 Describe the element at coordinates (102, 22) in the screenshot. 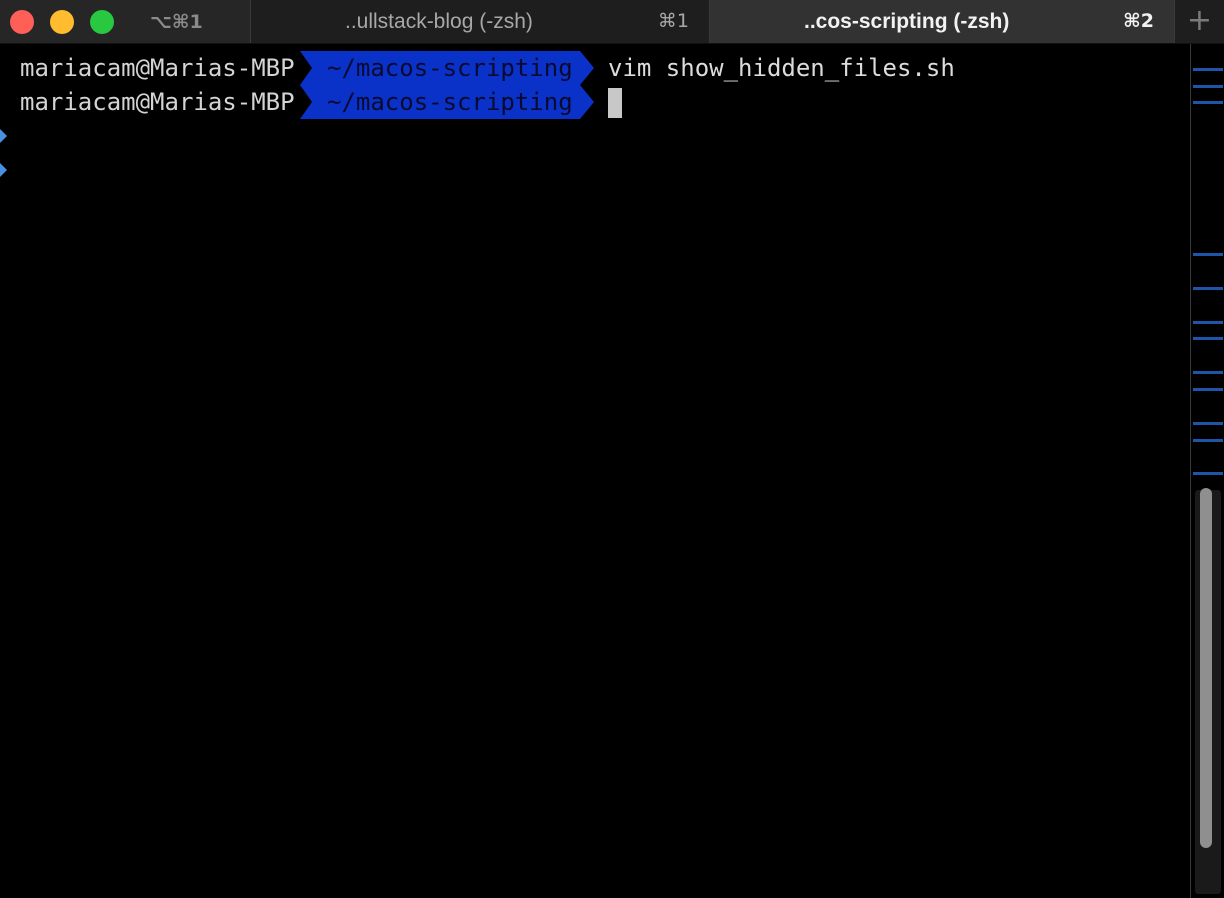

I see `maximize-window-button` at that location.